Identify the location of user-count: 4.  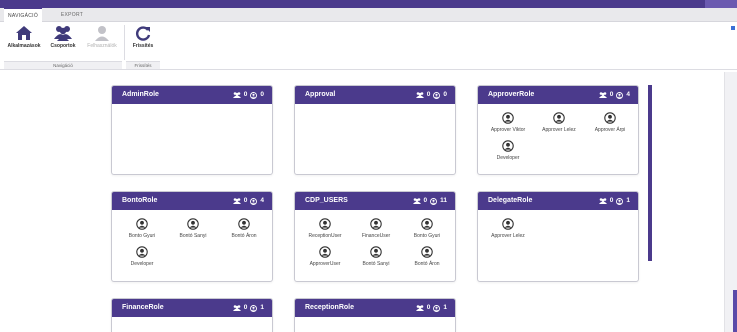
(262, 200).